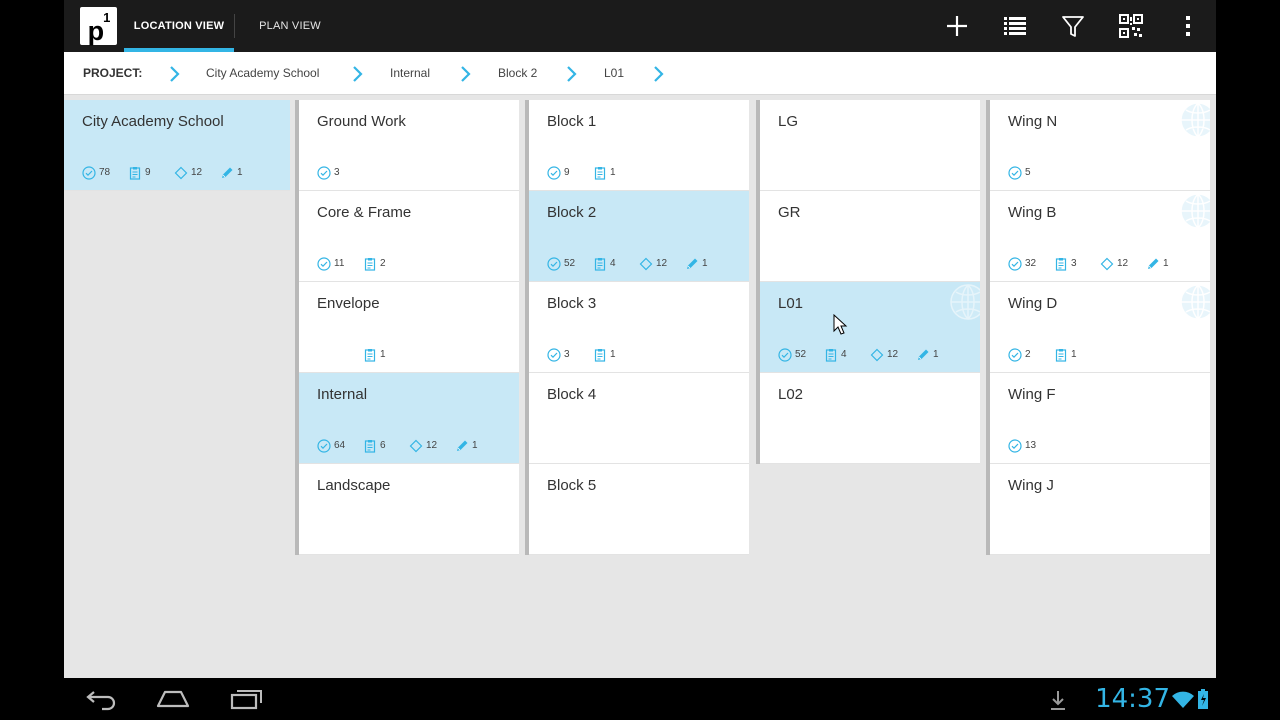 Image resolution: width=1280 pixels, height=720 pixels. Describe the element at coordinates (788, 121) in the screenshot. I see `location-name: LG` at that location.